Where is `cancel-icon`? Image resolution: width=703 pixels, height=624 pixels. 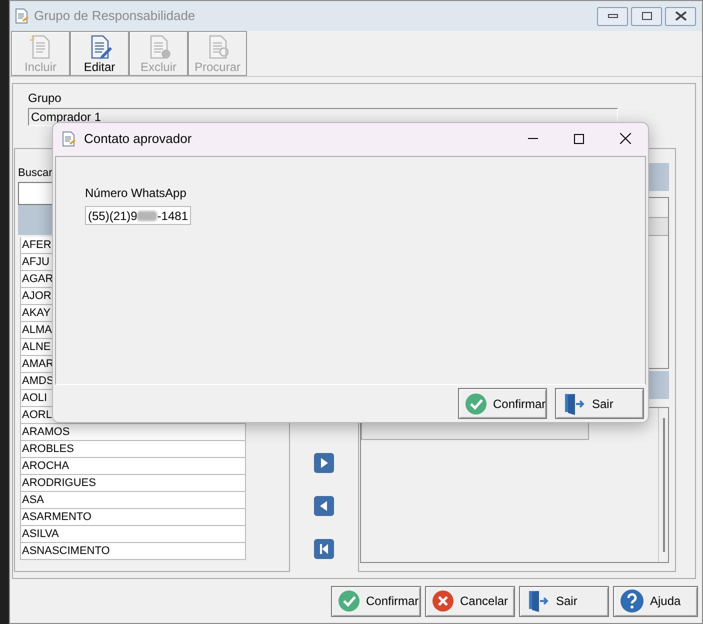
cancel-icon is located at coordinates (443, 601).